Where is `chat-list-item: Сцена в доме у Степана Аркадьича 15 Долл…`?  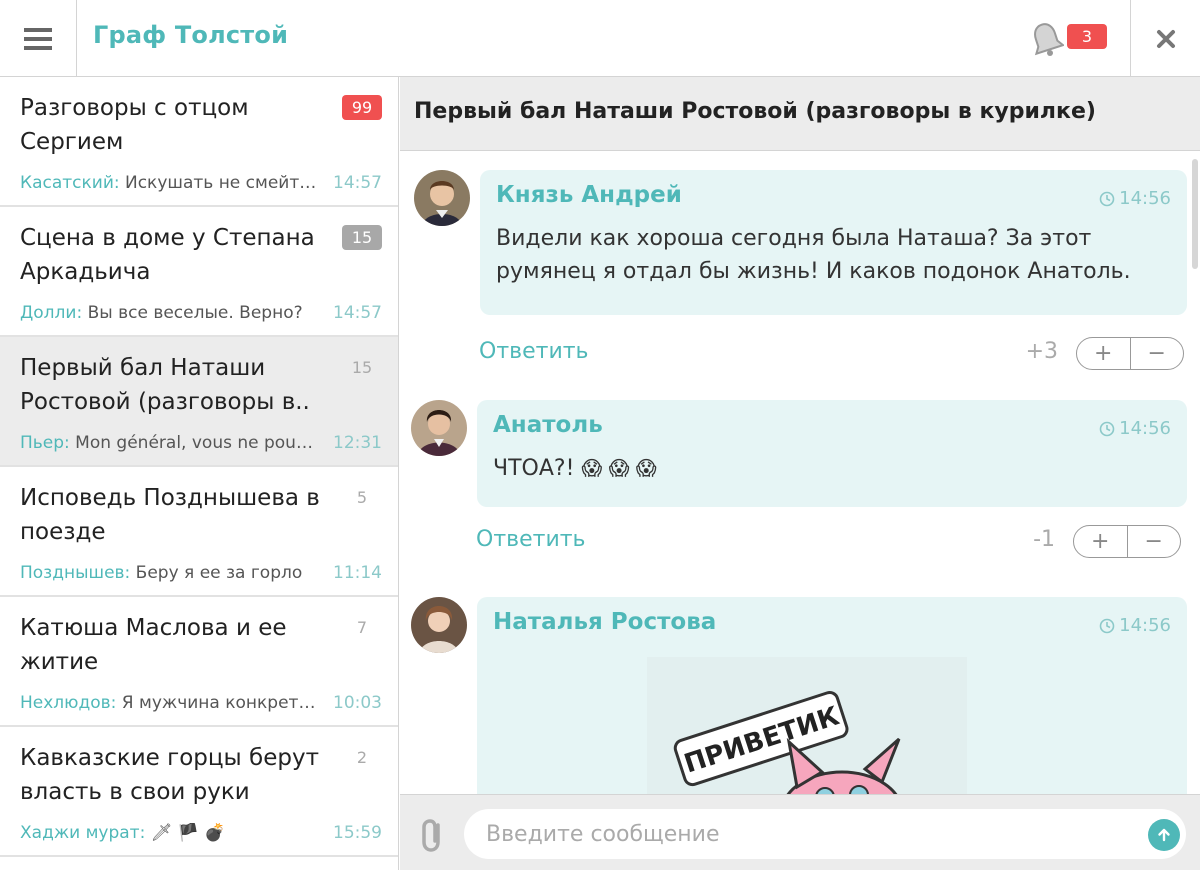
chat-list-item: Сцена в доме у Степана Аркадьича 15 Долл… is located at coordinates (199, 272).